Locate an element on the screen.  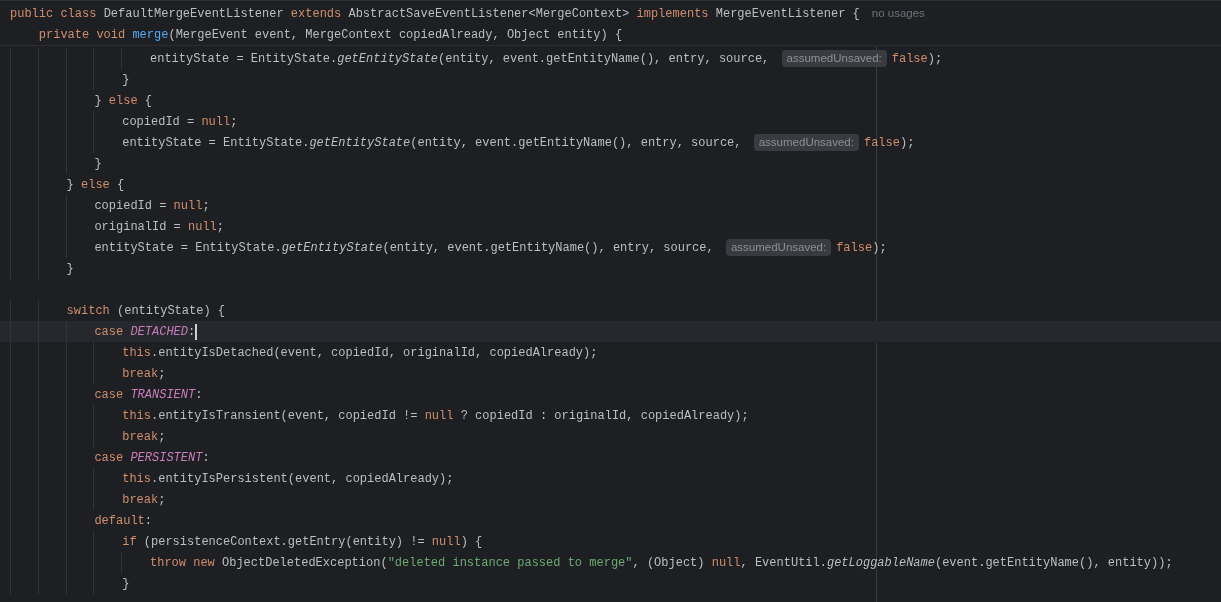
text-cursor is located at coordinates (196, 331).